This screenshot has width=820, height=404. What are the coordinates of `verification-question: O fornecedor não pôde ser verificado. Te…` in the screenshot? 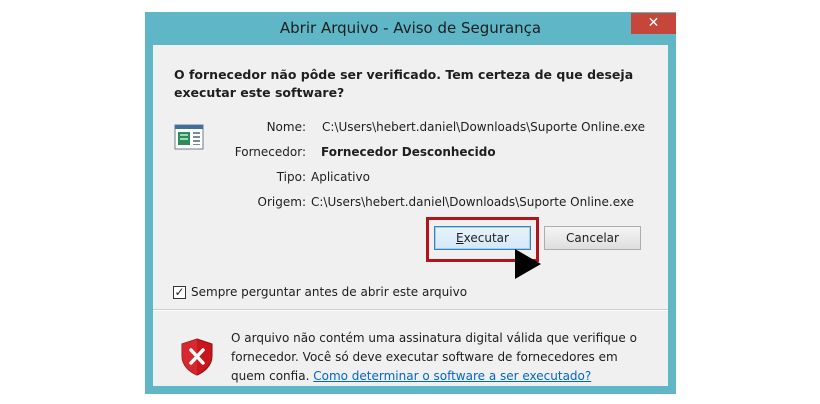 It's located at (404, 83).